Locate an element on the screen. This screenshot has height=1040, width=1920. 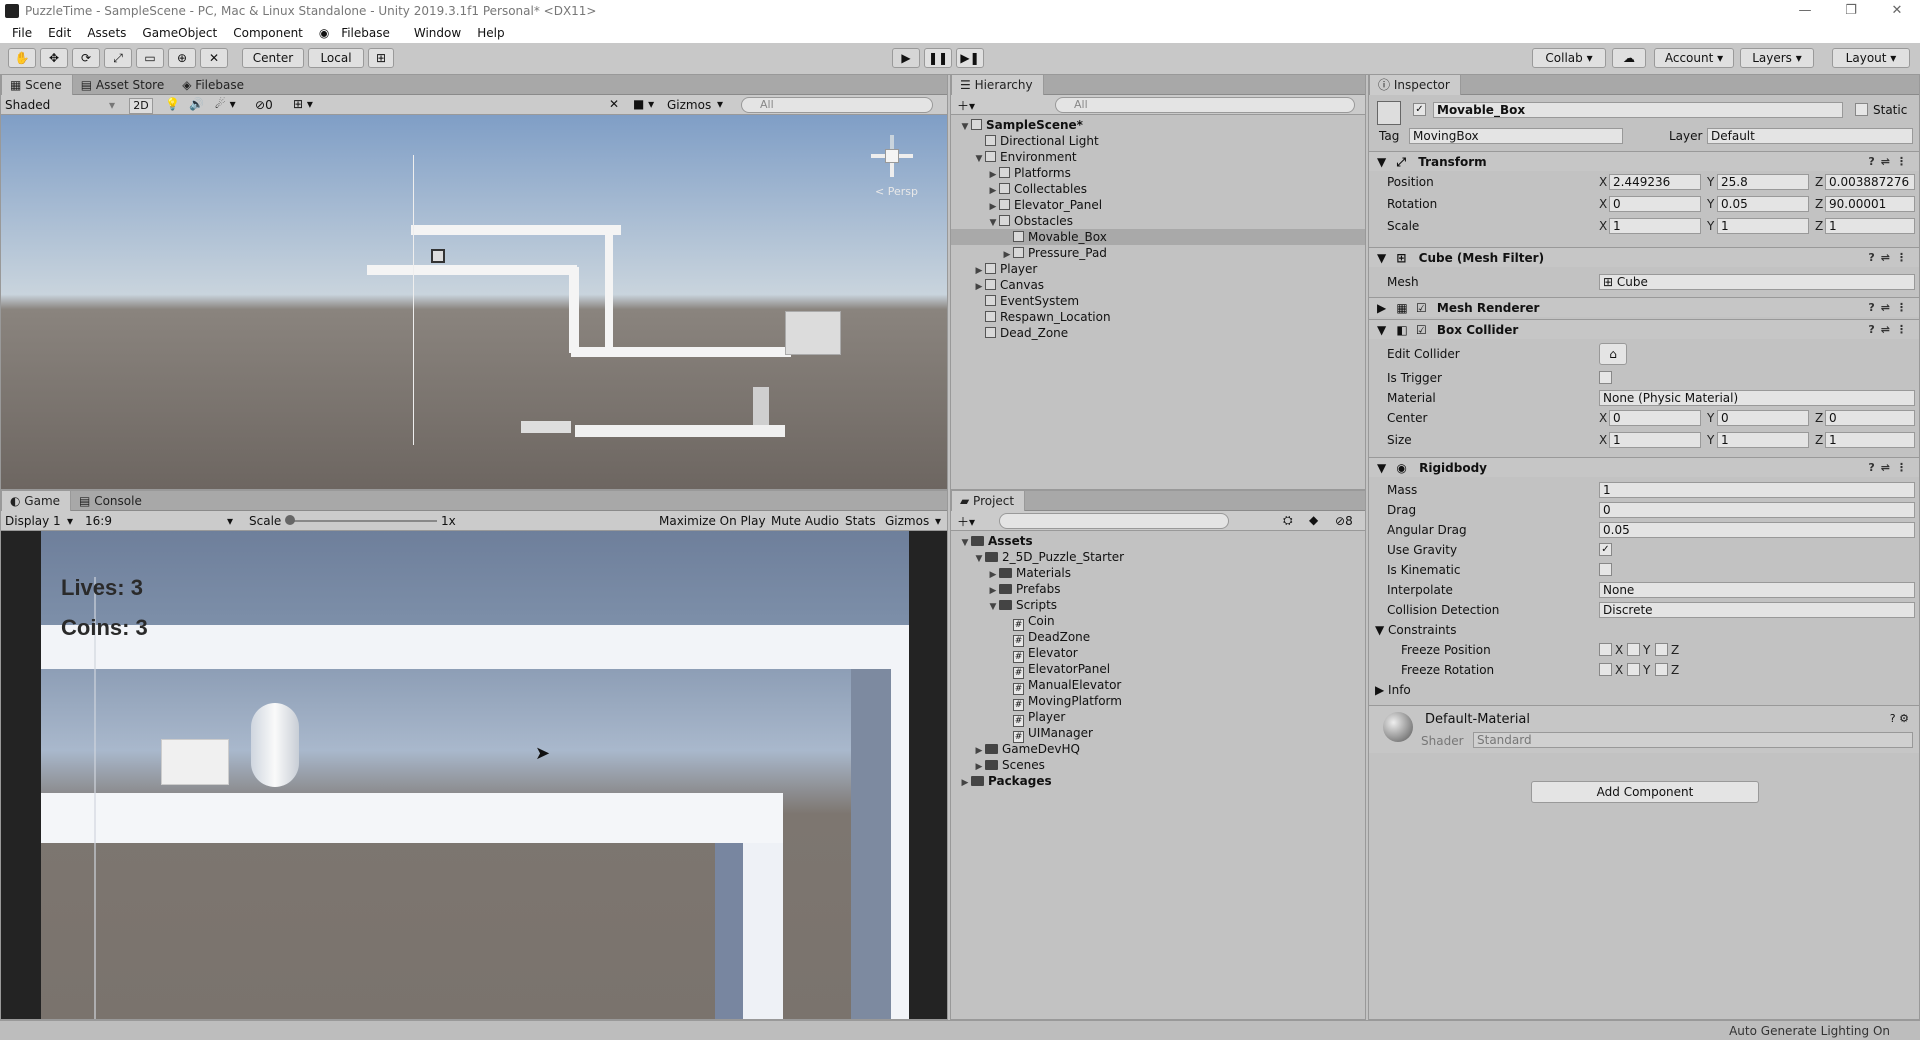
pivot-center-button: Center is located at coordinates (273, 58).